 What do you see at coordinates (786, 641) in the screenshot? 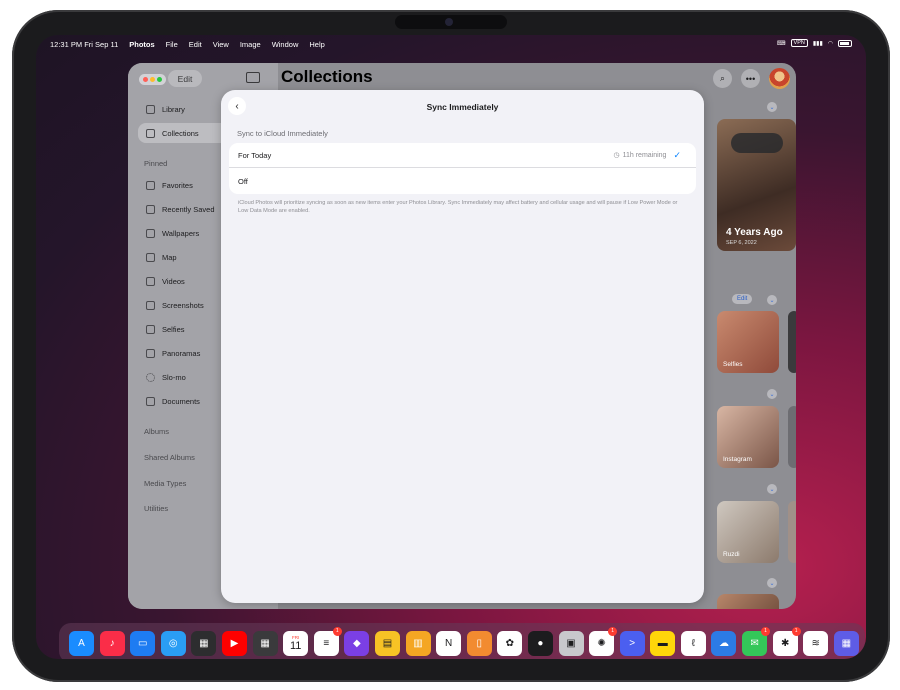
I see `dock-slack-icon: ✱ 1` at bounding box center [786, 641].